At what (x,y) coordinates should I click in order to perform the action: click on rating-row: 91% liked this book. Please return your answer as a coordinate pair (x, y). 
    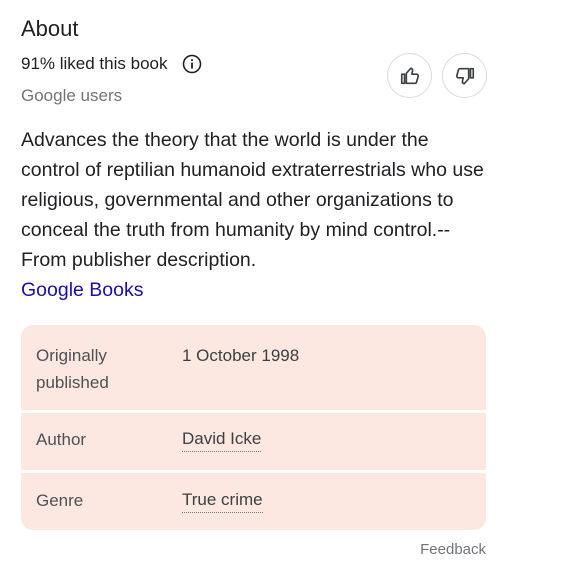
    Looking at the image, I should click on (111, 64).